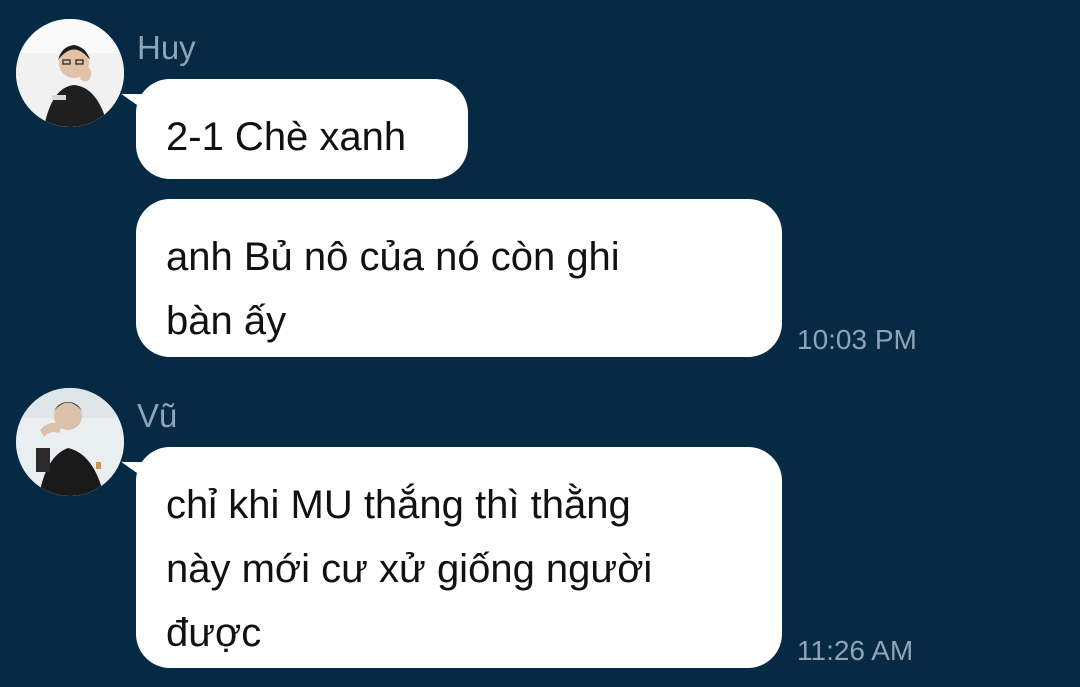 The width and height of the screenshot is (1080, 687). What do you see at coordinates (286, 137) in the screenshot?
I see `message-text: 2-1 Chè xanh` at bounding box center [286, 137].